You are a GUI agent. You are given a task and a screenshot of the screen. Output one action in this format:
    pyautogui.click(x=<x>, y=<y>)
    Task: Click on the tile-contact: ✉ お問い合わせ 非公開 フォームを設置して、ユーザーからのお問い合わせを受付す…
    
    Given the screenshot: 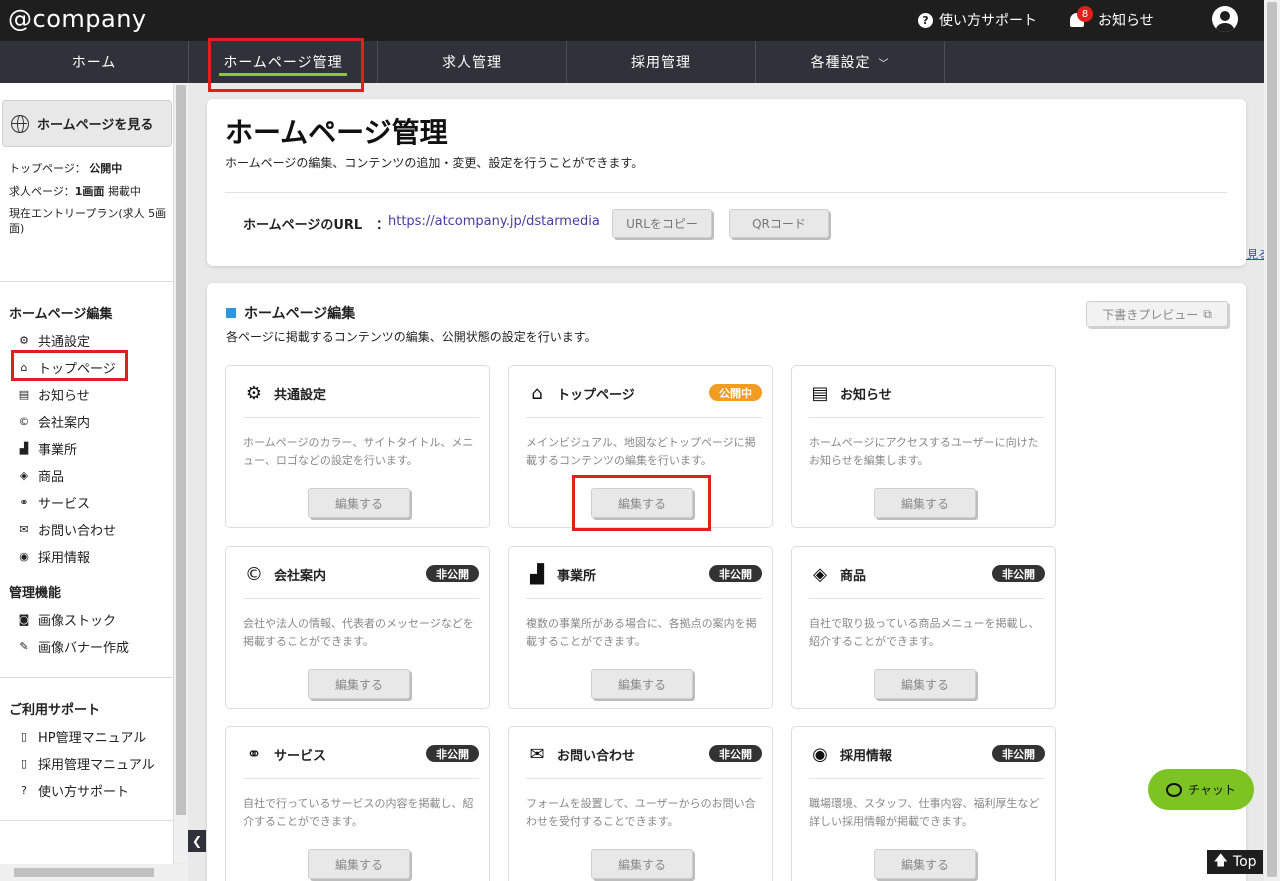 What is the action you would take?
    pyautogui.click(x=640, y=803)
    